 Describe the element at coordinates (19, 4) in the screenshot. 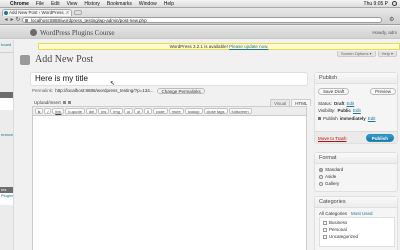

I see `menu-app: Chrome` at that location.